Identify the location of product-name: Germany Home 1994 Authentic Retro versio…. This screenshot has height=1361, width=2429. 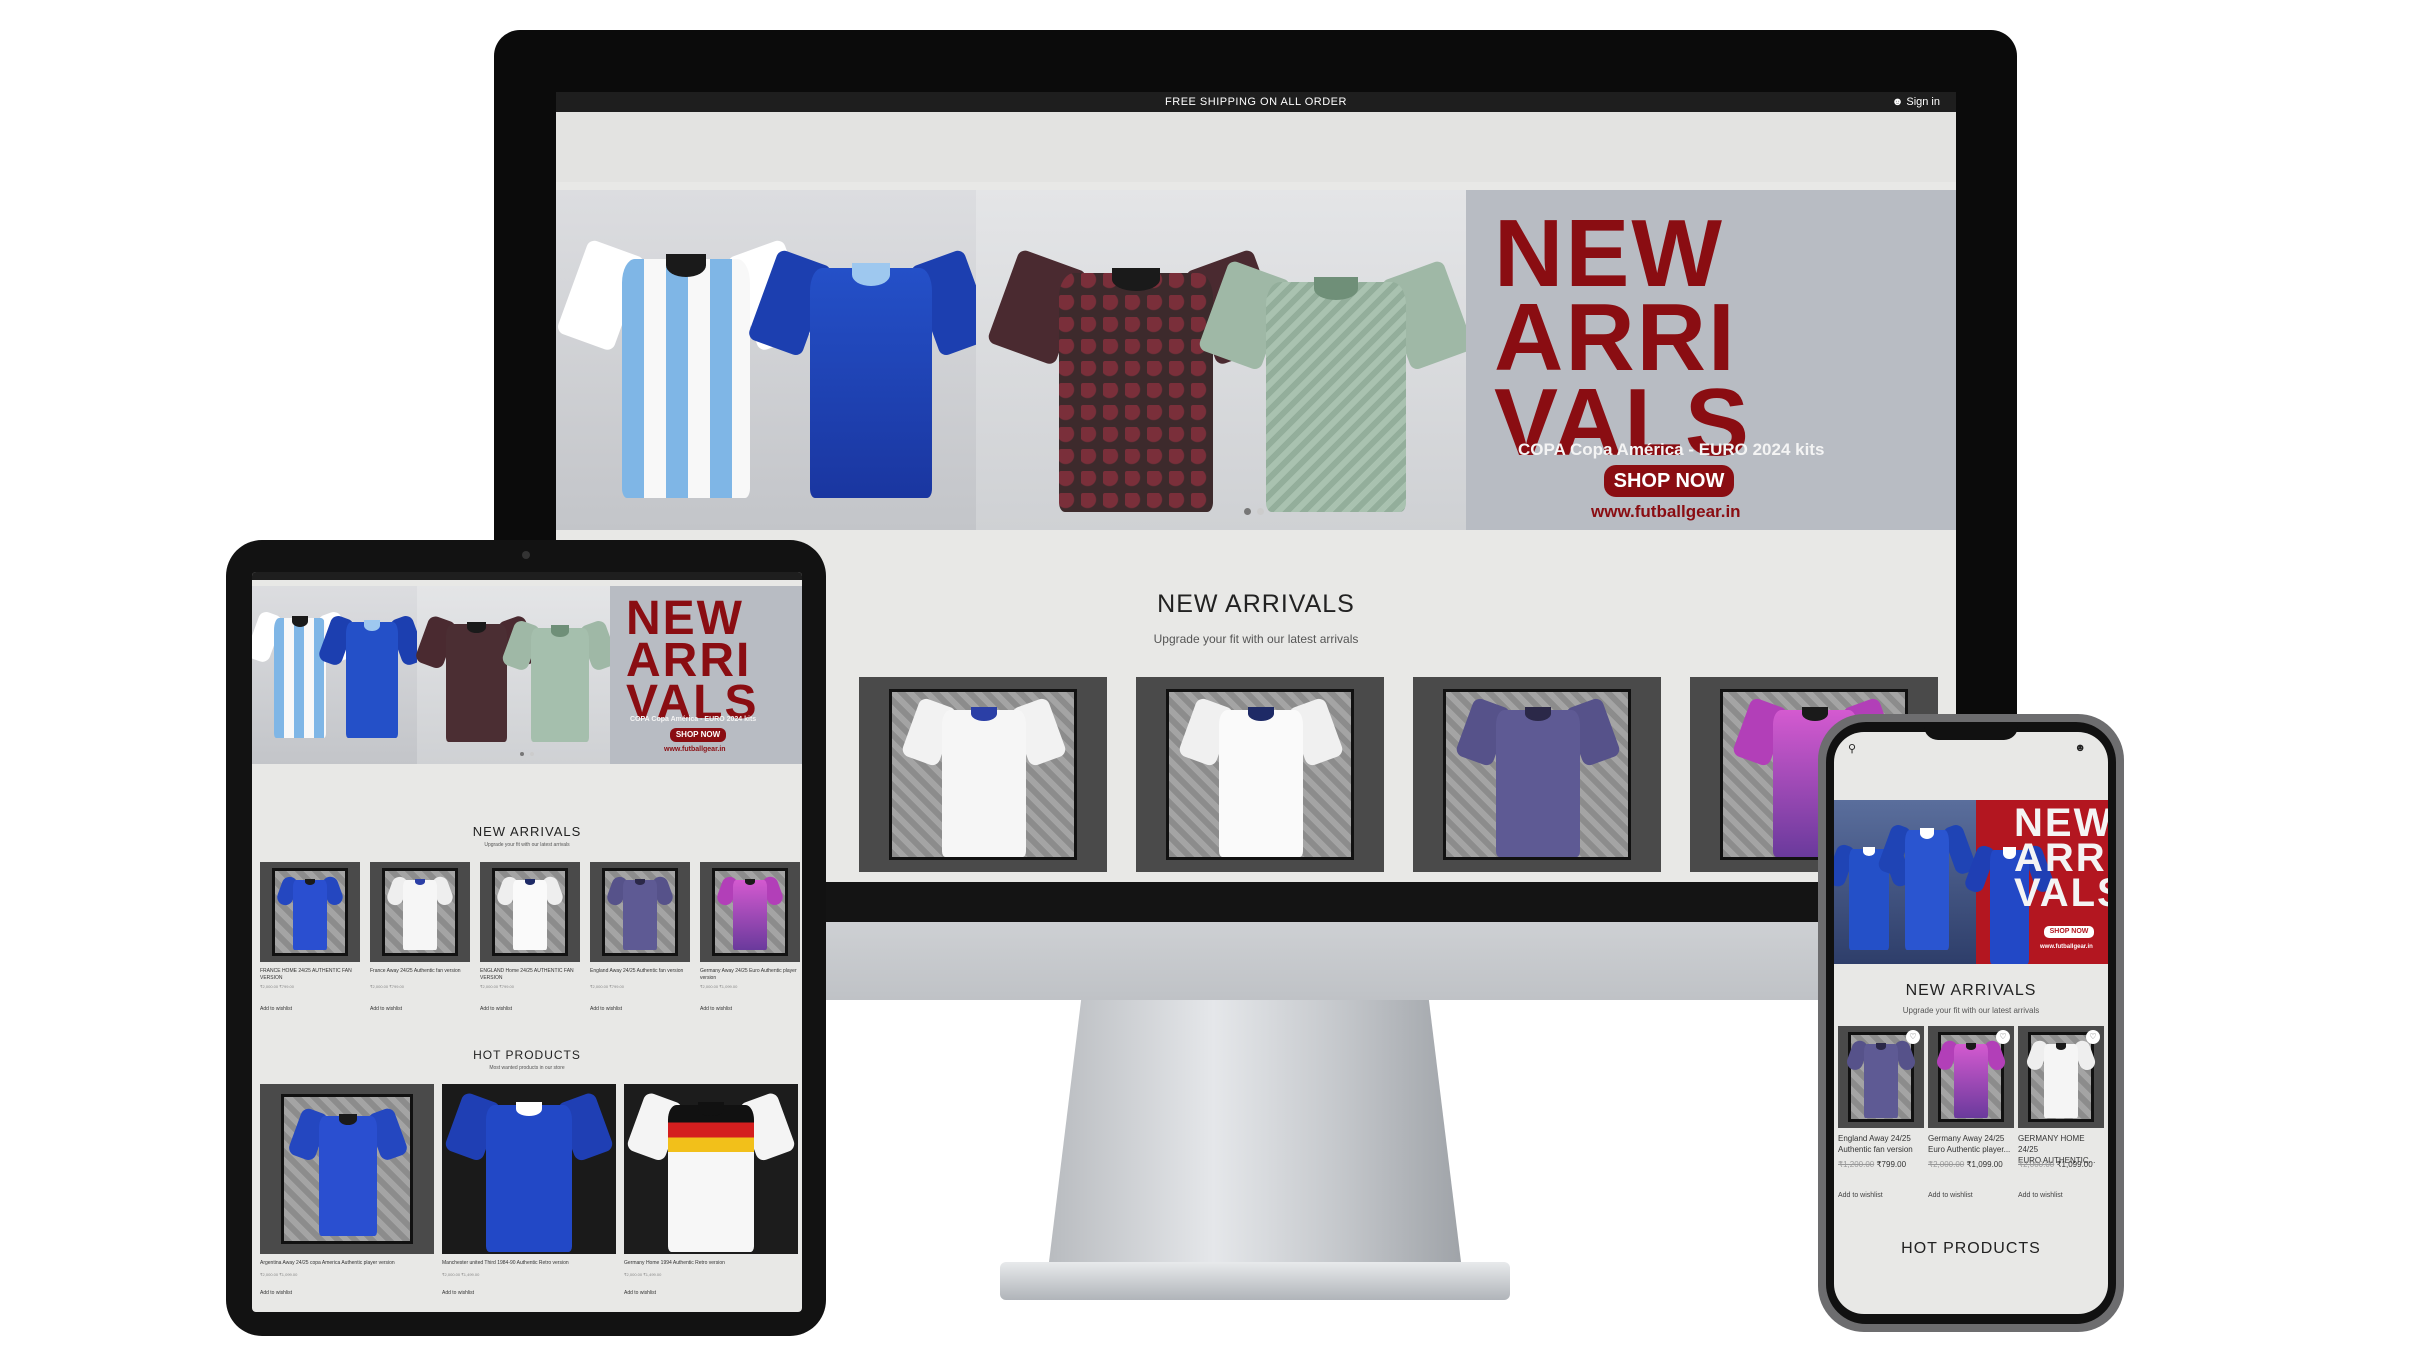
(711, 1263).